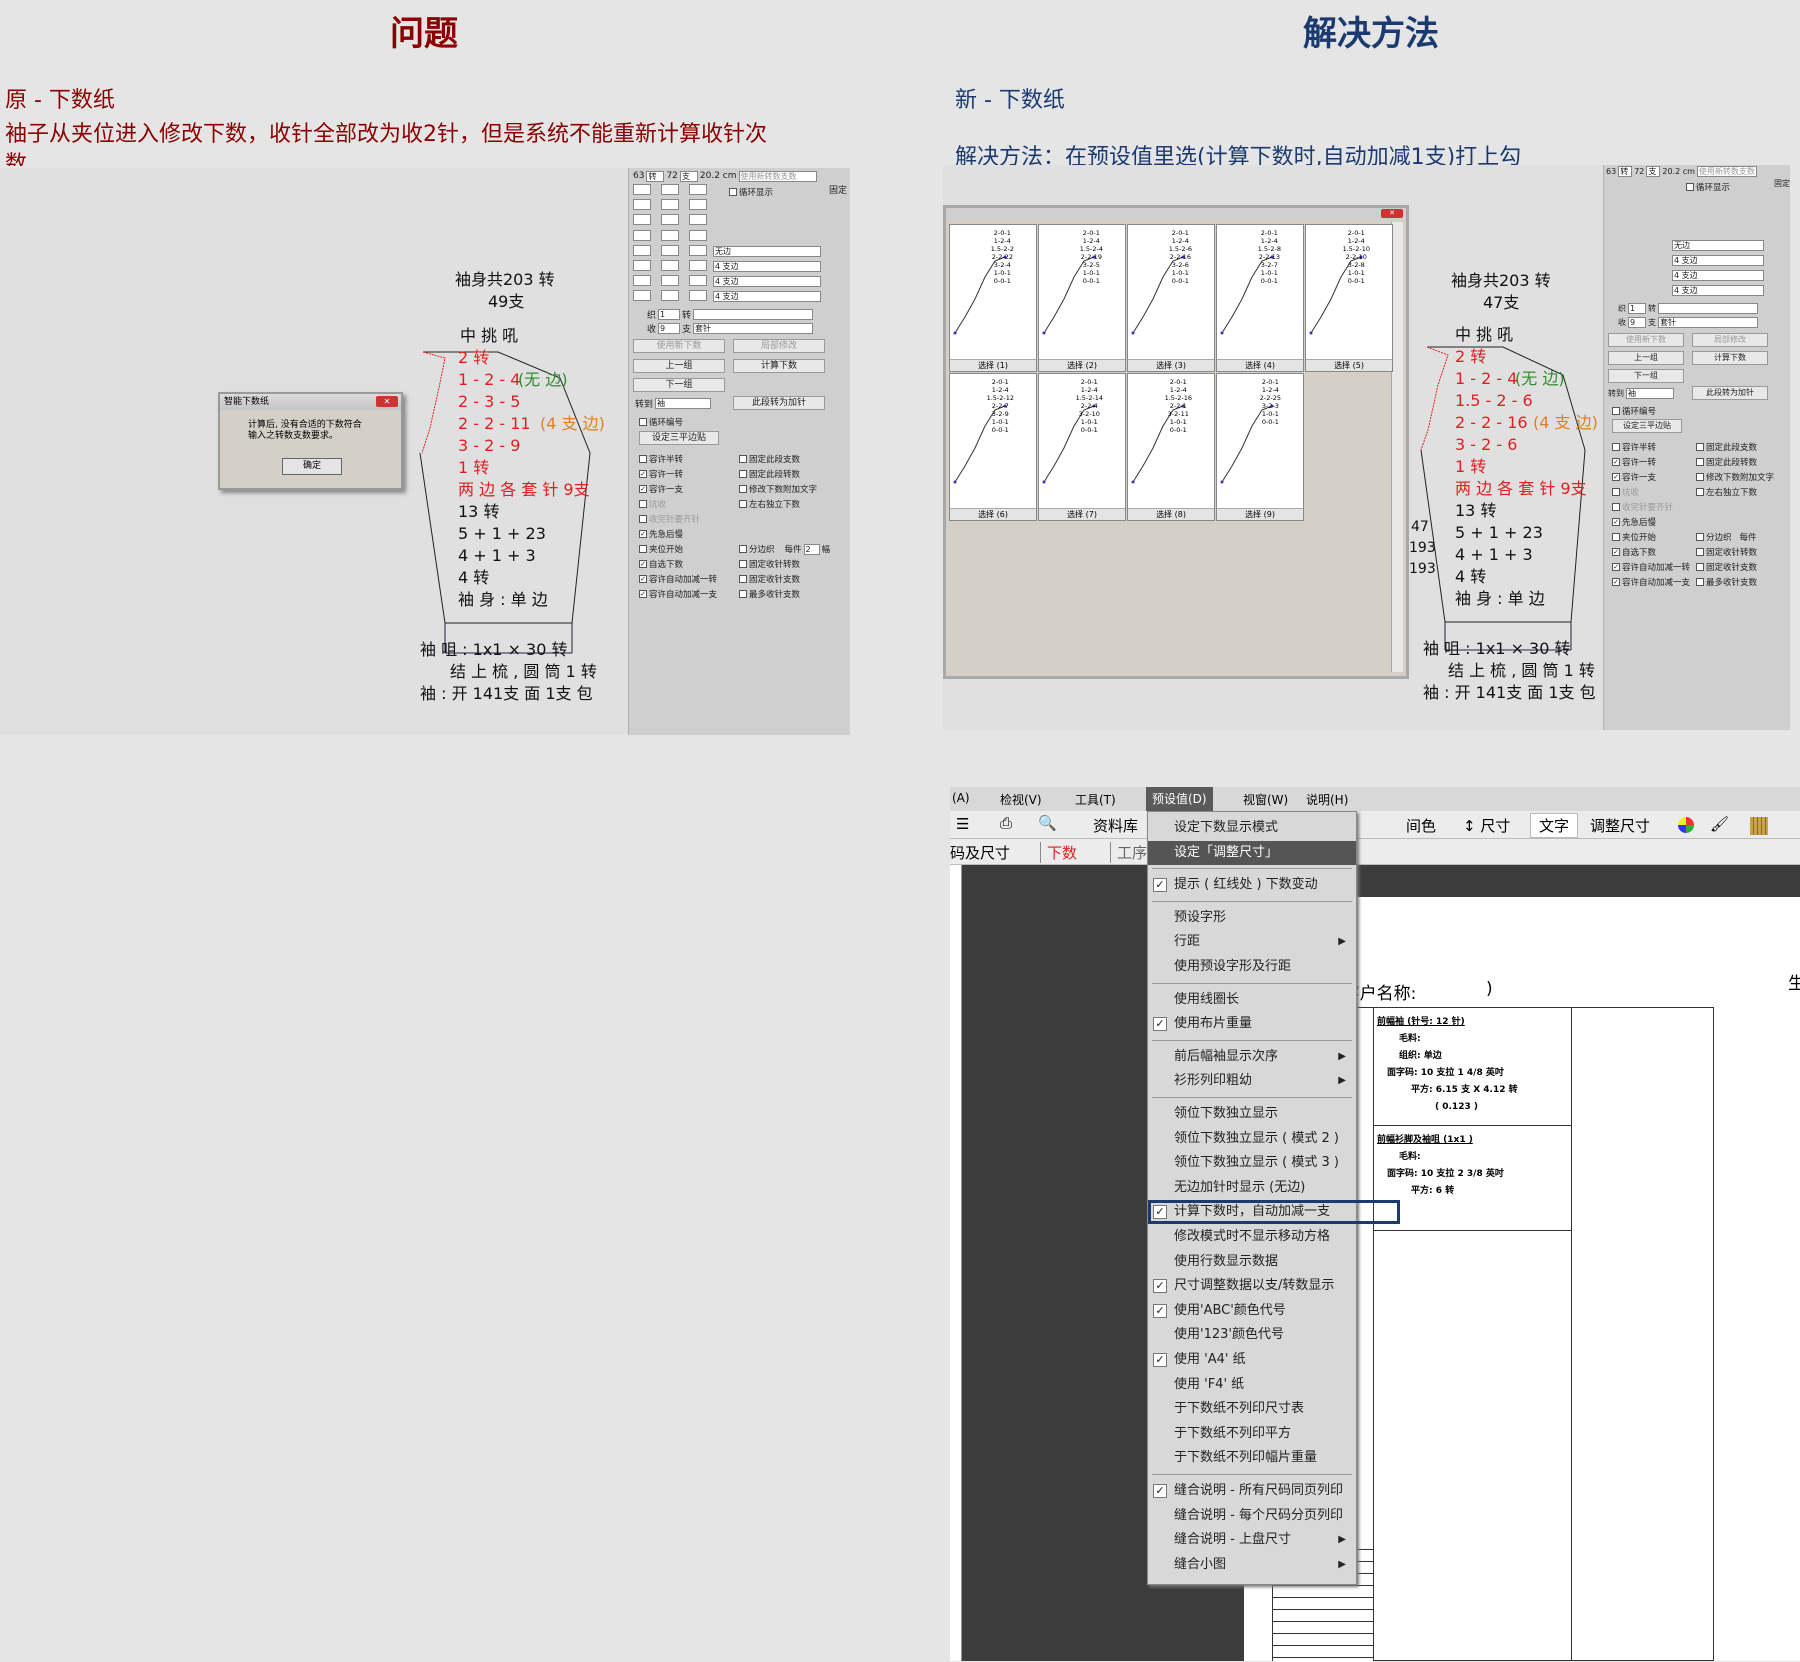 The width and height of the screenshot is (1800, 1662). What do you see at coordinates (679, 366) in the screenshot?
I see `prev-group-button: 上一组` at bounding box center [679, 366].